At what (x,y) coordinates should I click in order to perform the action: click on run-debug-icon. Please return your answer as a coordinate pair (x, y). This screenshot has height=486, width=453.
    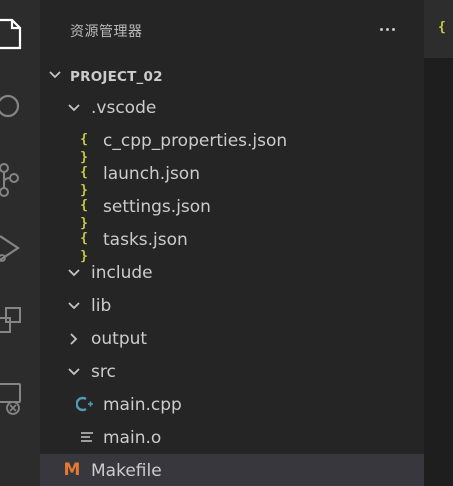
    Looking at the image, I should click on (20, 252).